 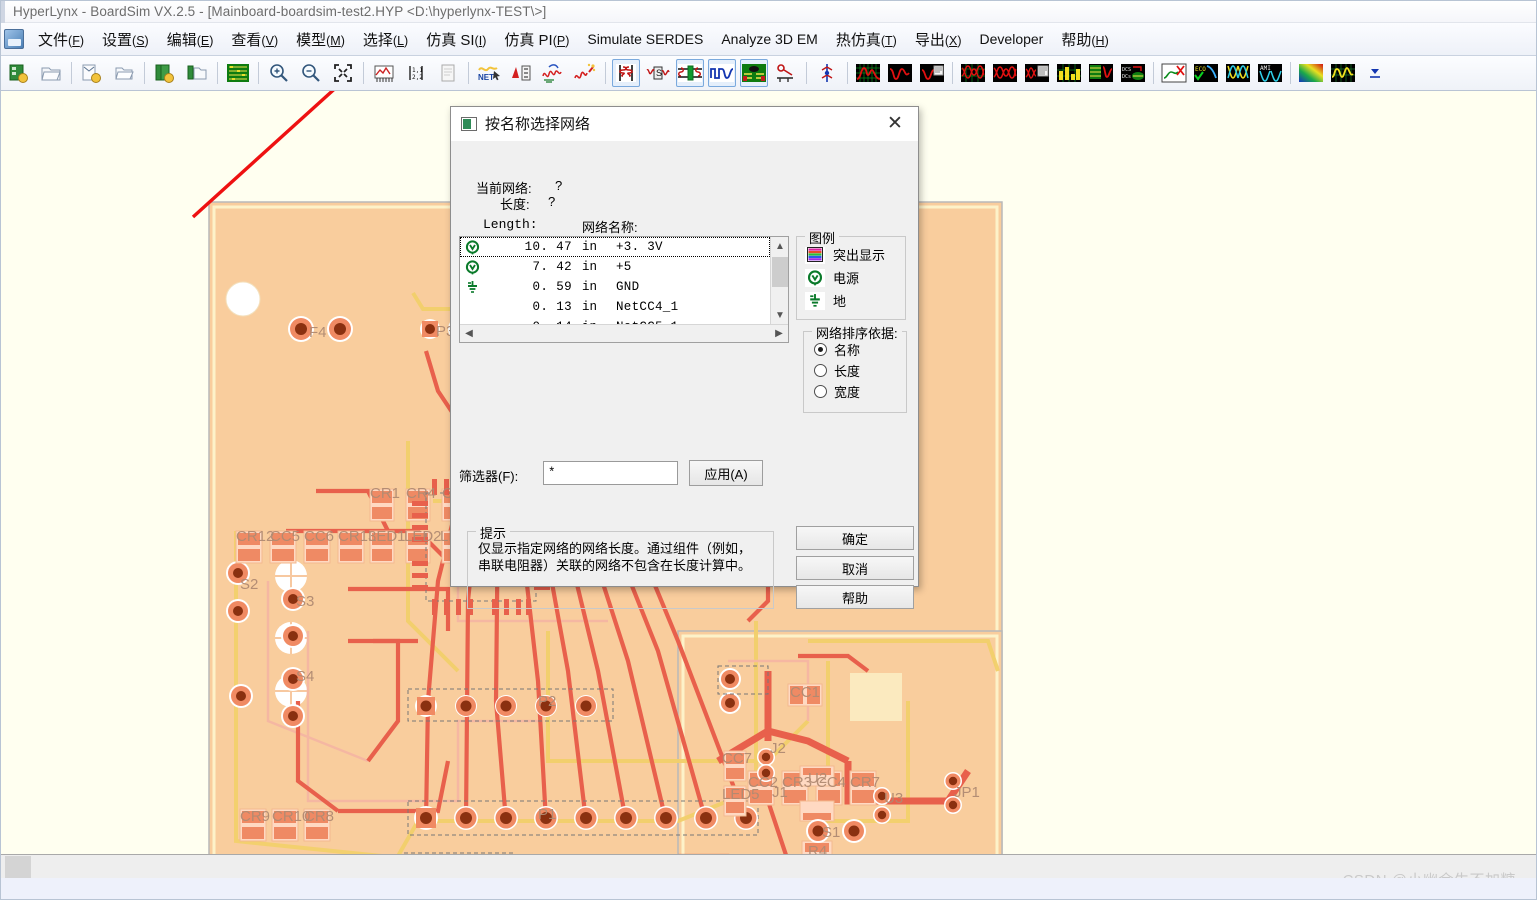 What do you see at coordinates (423, 536) in the screenshot?
I see `svg-text: LED2` at bounding box center [423, 536].